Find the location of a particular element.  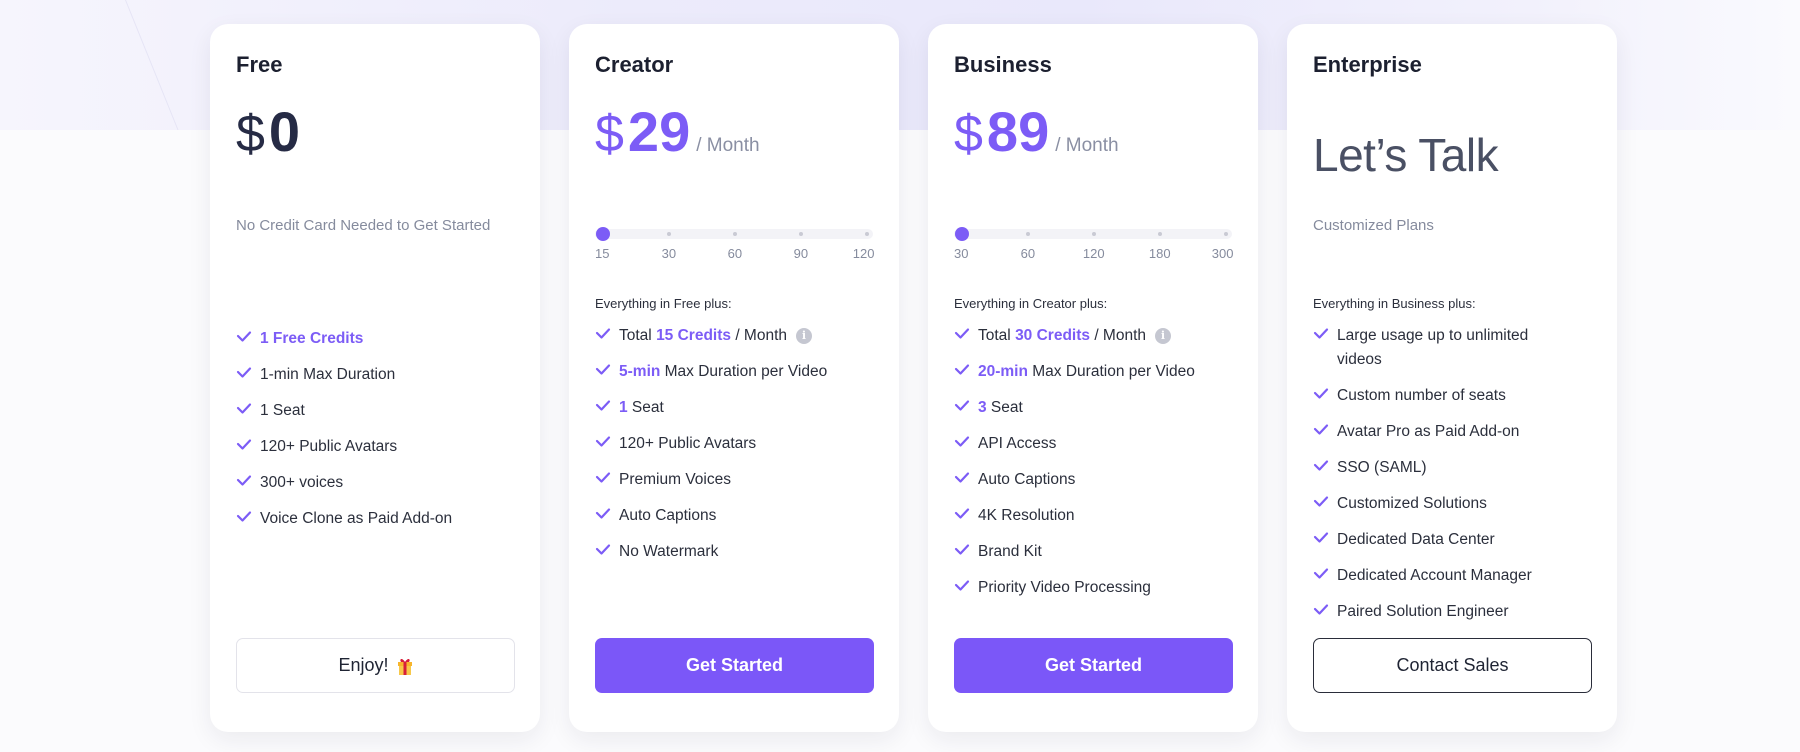

plan-headline: Let’s Talk is located at coordinates (1406, 155).